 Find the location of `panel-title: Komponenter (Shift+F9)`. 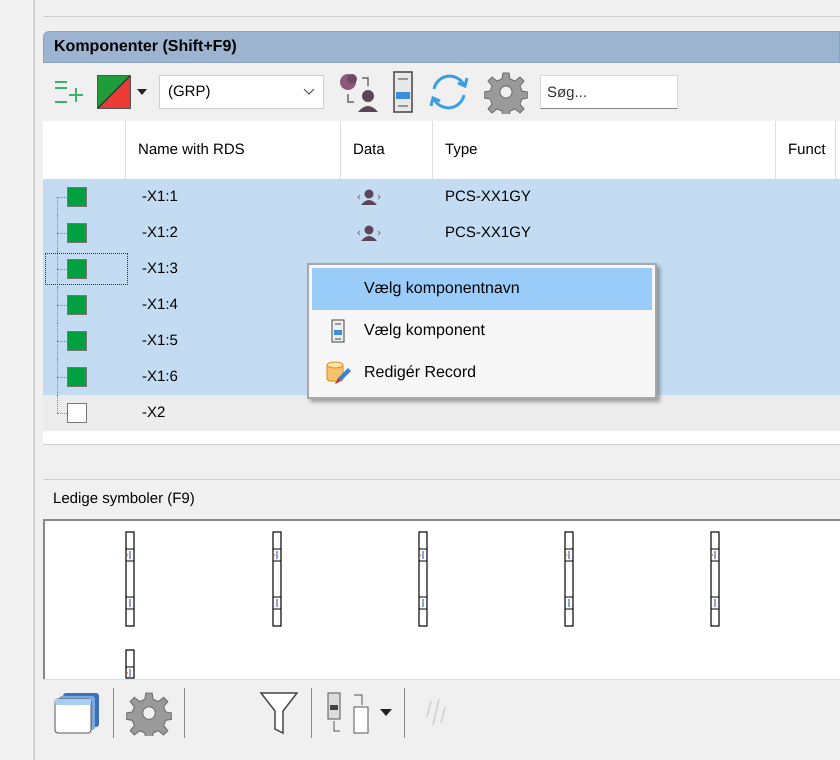

panel-title: Komponenter (Shift+F9) is located at coordinates (145, 47).